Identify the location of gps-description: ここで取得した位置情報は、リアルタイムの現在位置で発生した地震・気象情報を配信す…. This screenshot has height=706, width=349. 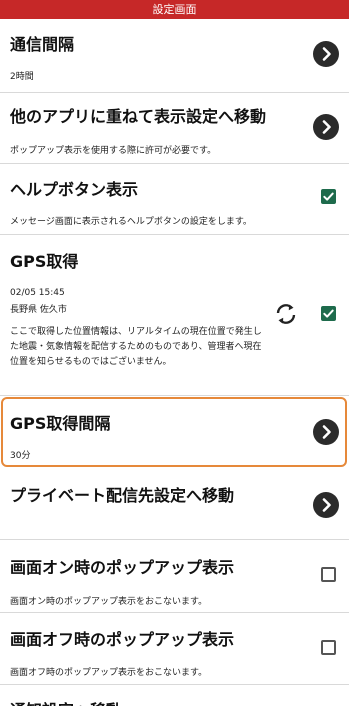
(136, 347).